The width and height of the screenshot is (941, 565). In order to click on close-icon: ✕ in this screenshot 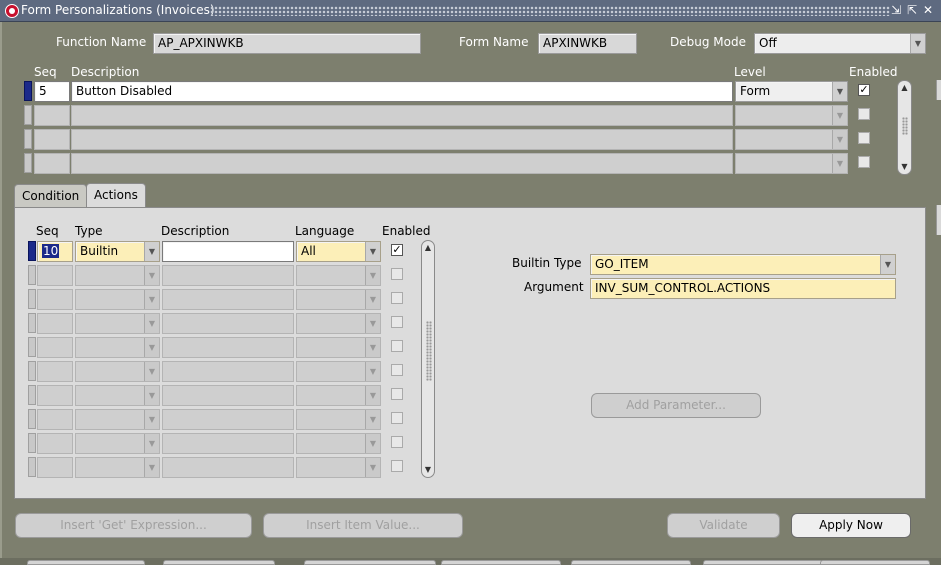, I will do `click(928, 10)`.